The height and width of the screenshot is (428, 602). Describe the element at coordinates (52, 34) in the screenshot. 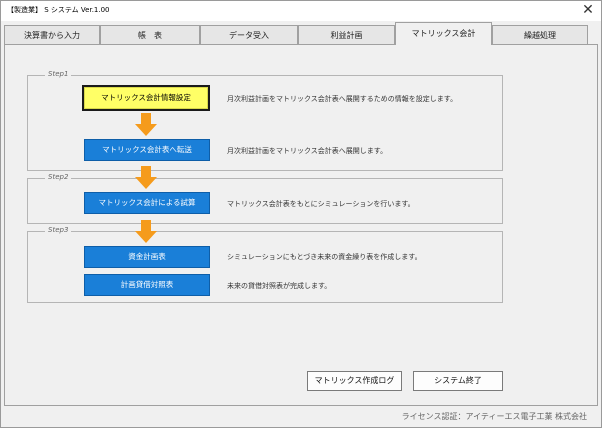

I see `tab-input-from-statements: 決算書から入力` at that location.